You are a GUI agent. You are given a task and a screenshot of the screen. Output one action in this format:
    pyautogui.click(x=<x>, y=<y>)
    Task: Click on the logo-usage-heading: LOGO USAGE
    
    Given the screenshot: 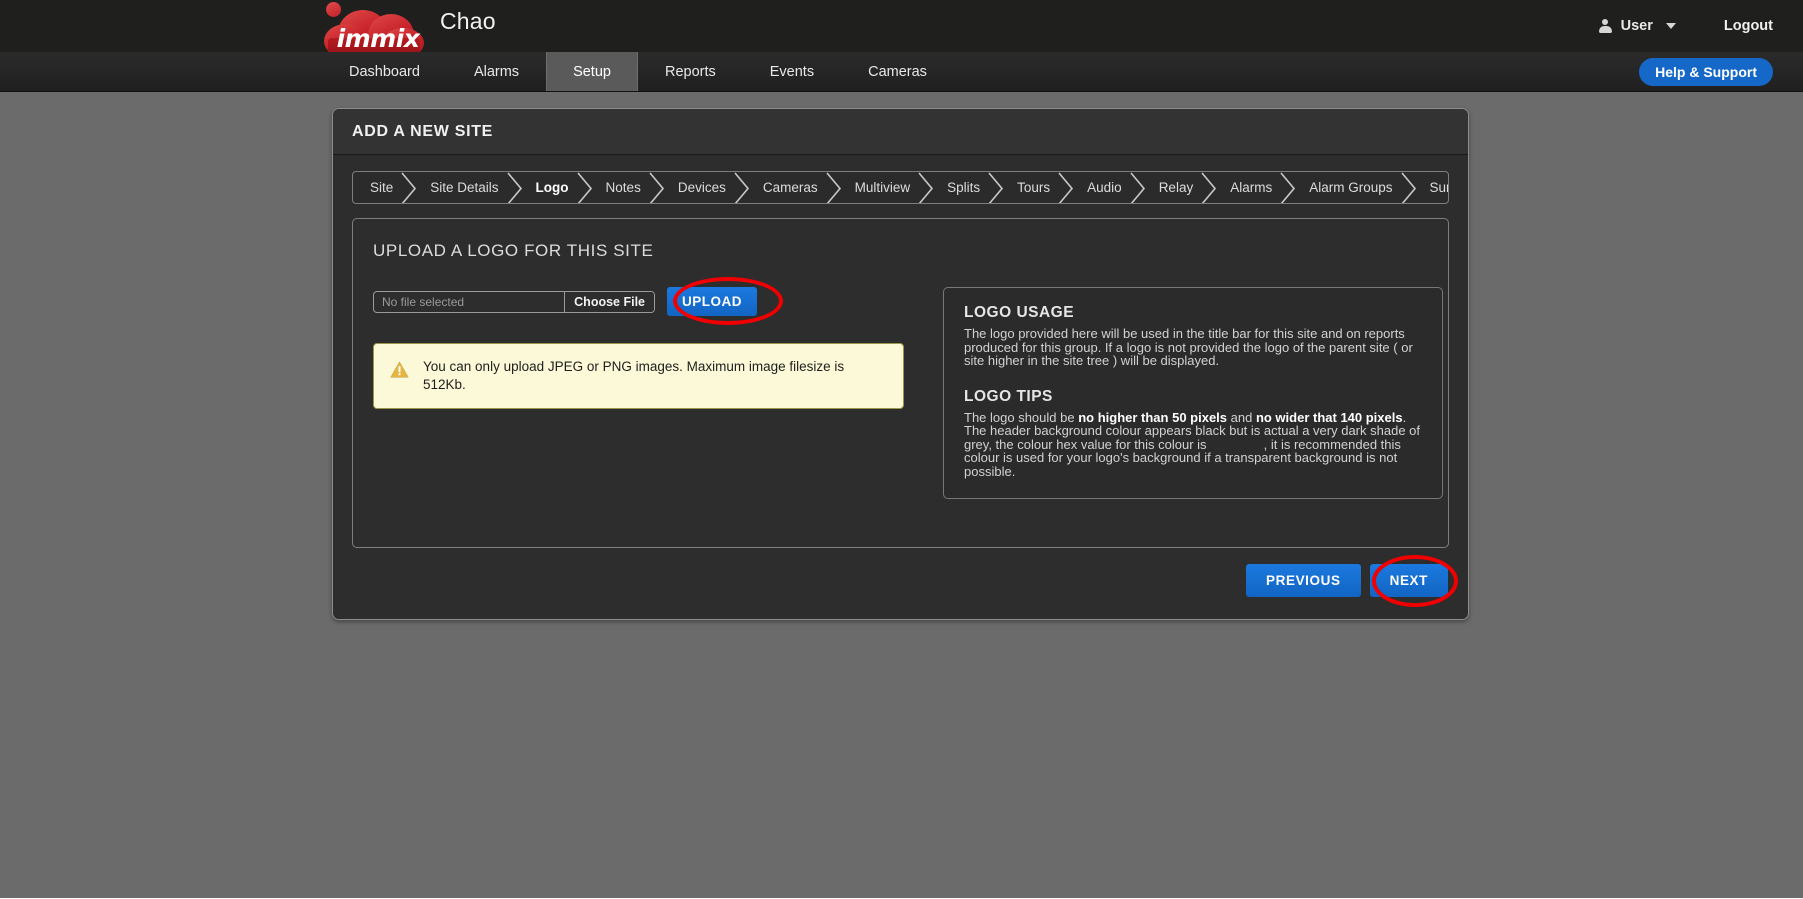 What is the action you would take?
    pyautogui.click(x=1019, y=312)
    